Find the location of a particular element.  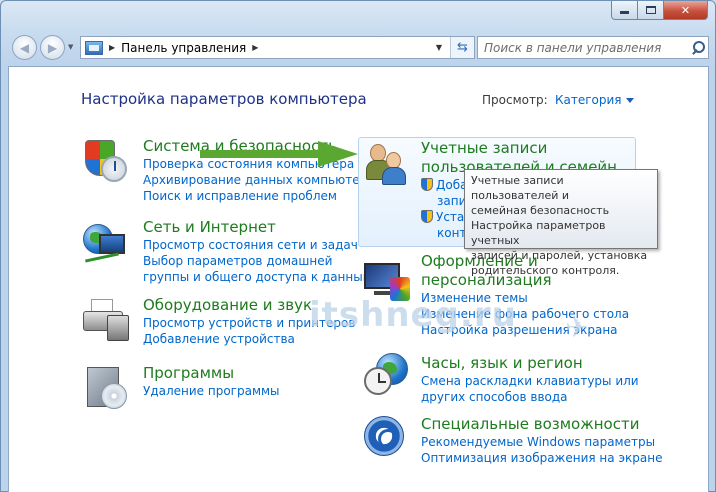

link: Рекомендуемые Windows параметры is located at coordinates (541, 442).